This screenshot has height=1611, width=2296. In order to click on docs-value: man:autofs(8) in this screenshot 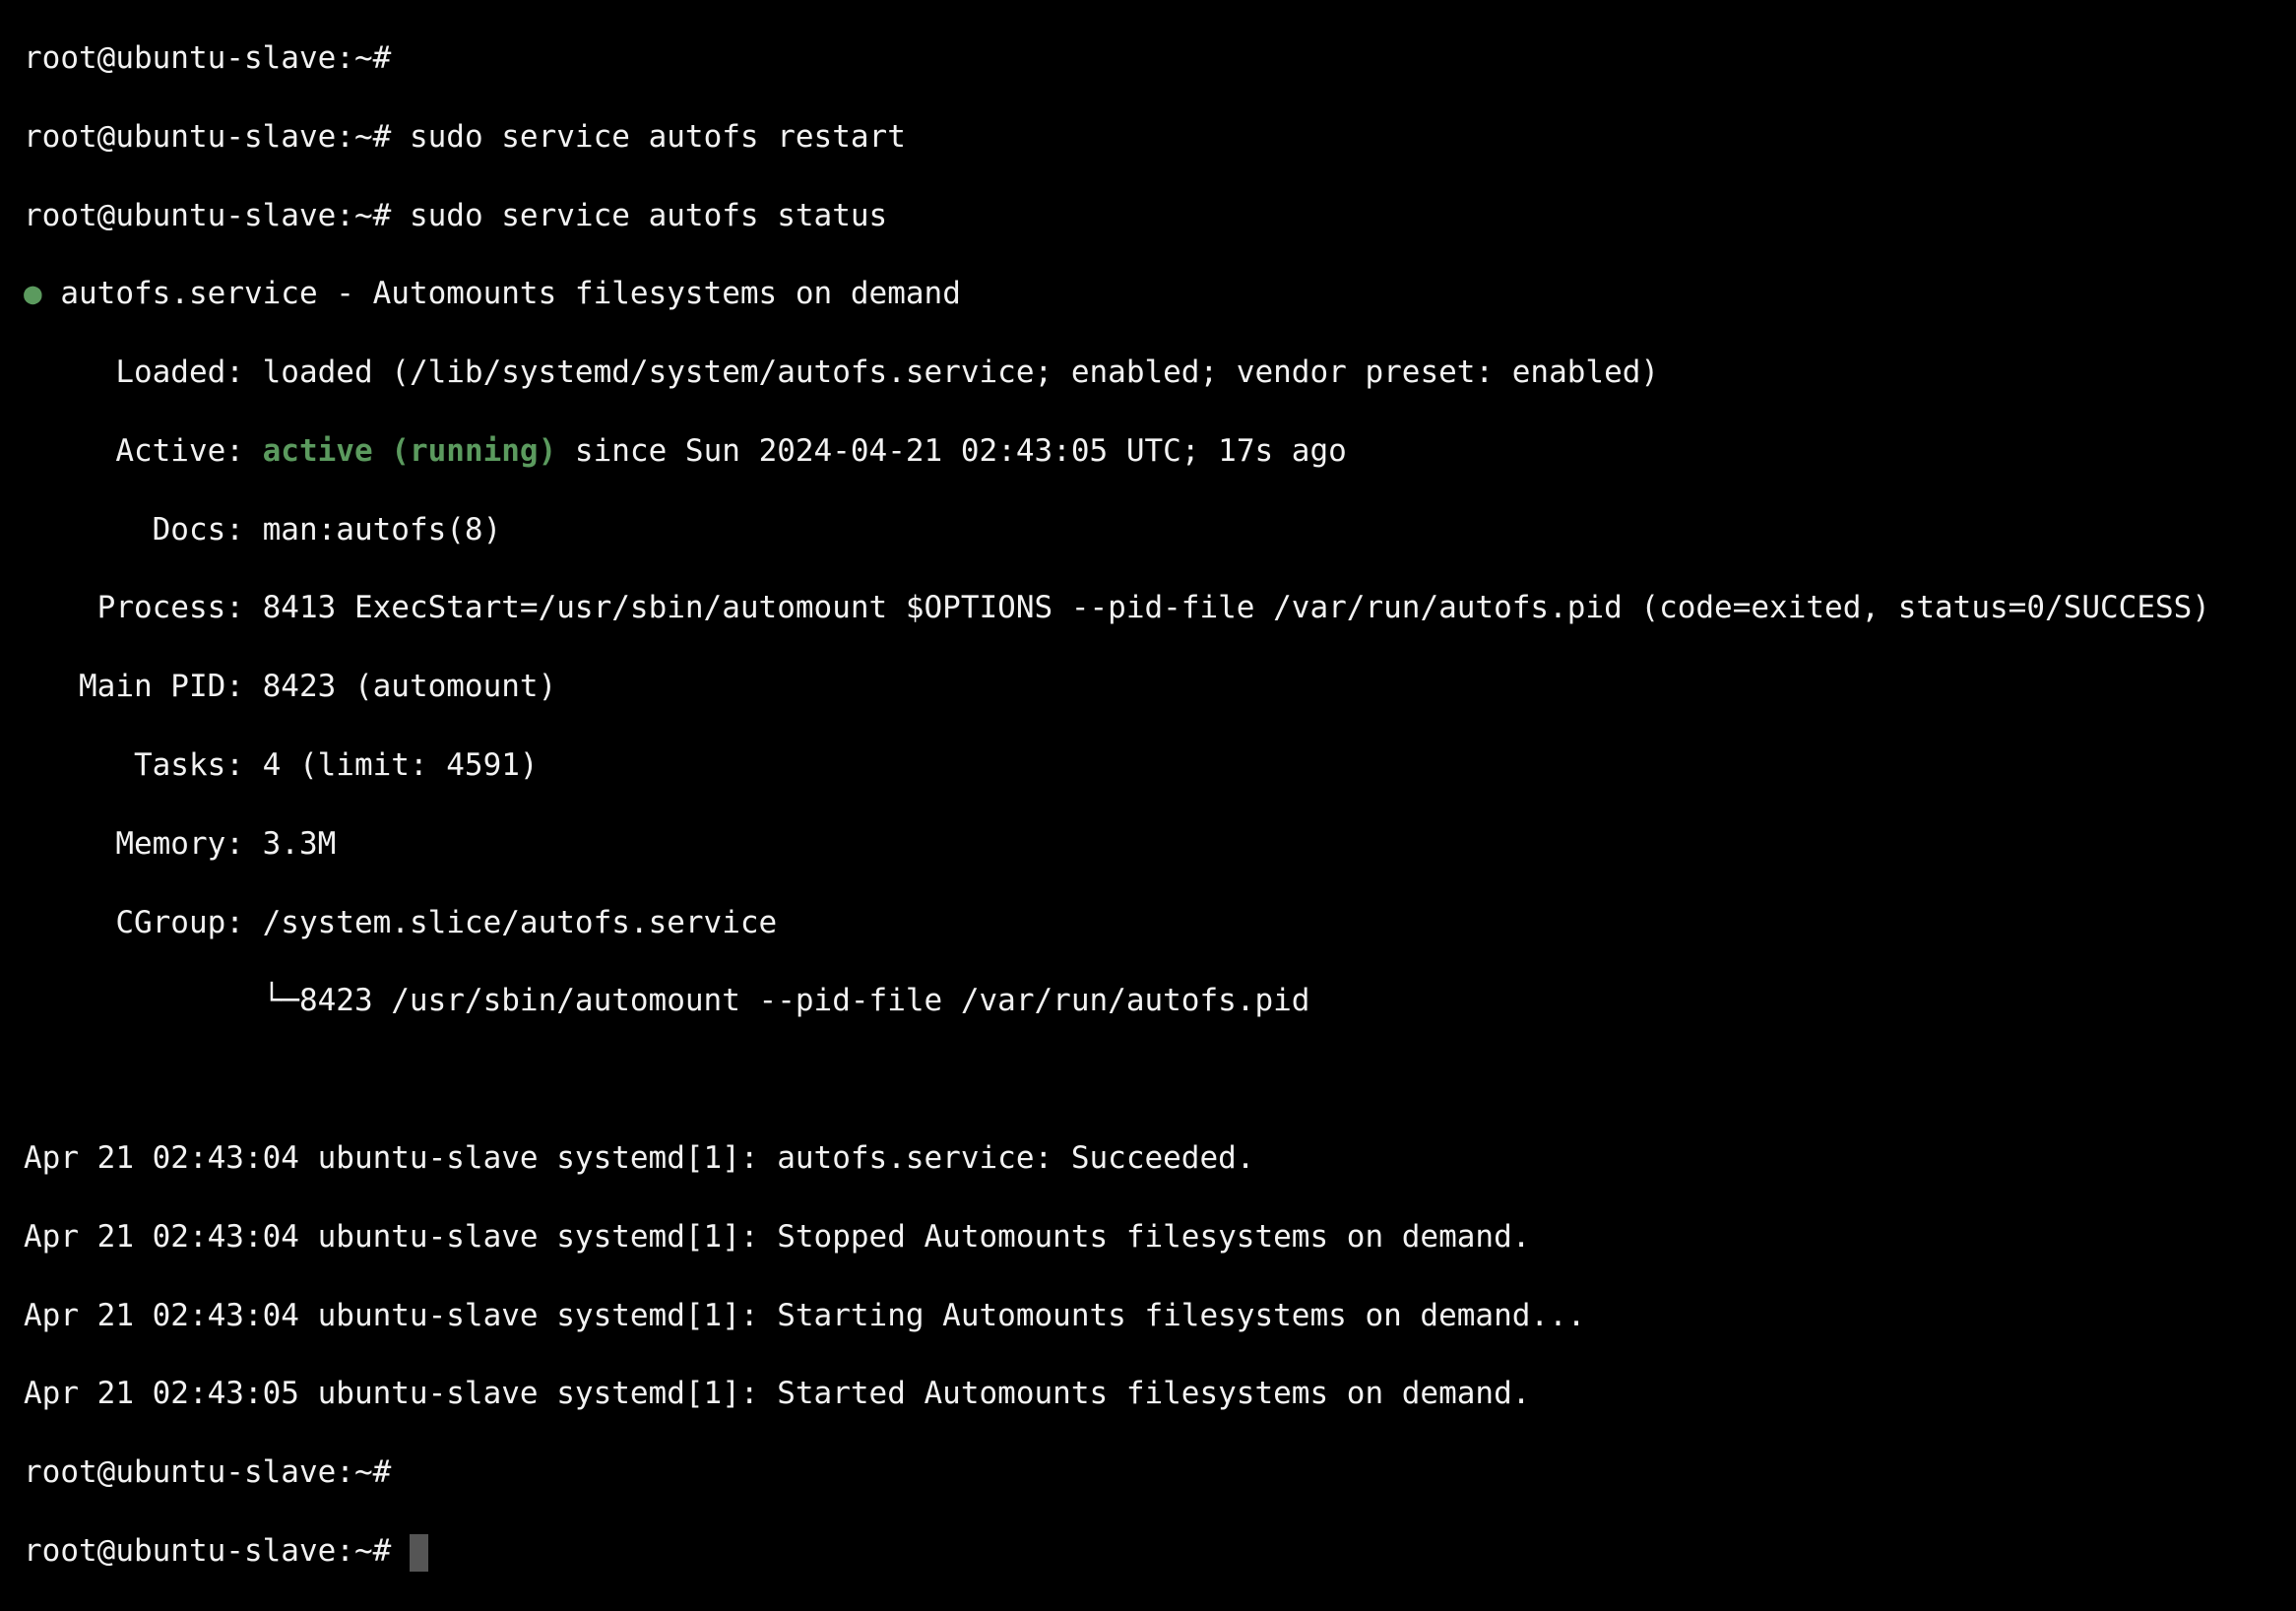, I will do `click(372, 529)`.